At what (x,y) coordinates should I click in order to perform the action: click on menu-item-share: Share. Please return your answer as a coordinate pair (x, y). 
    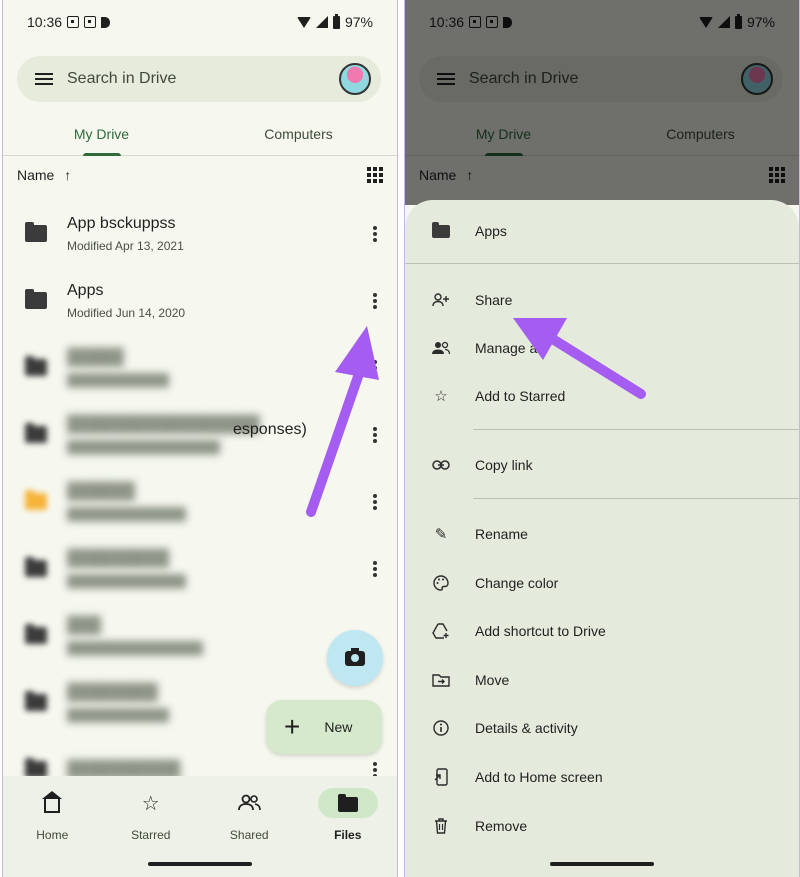
    Looking at the image, I should click on (602, 300).